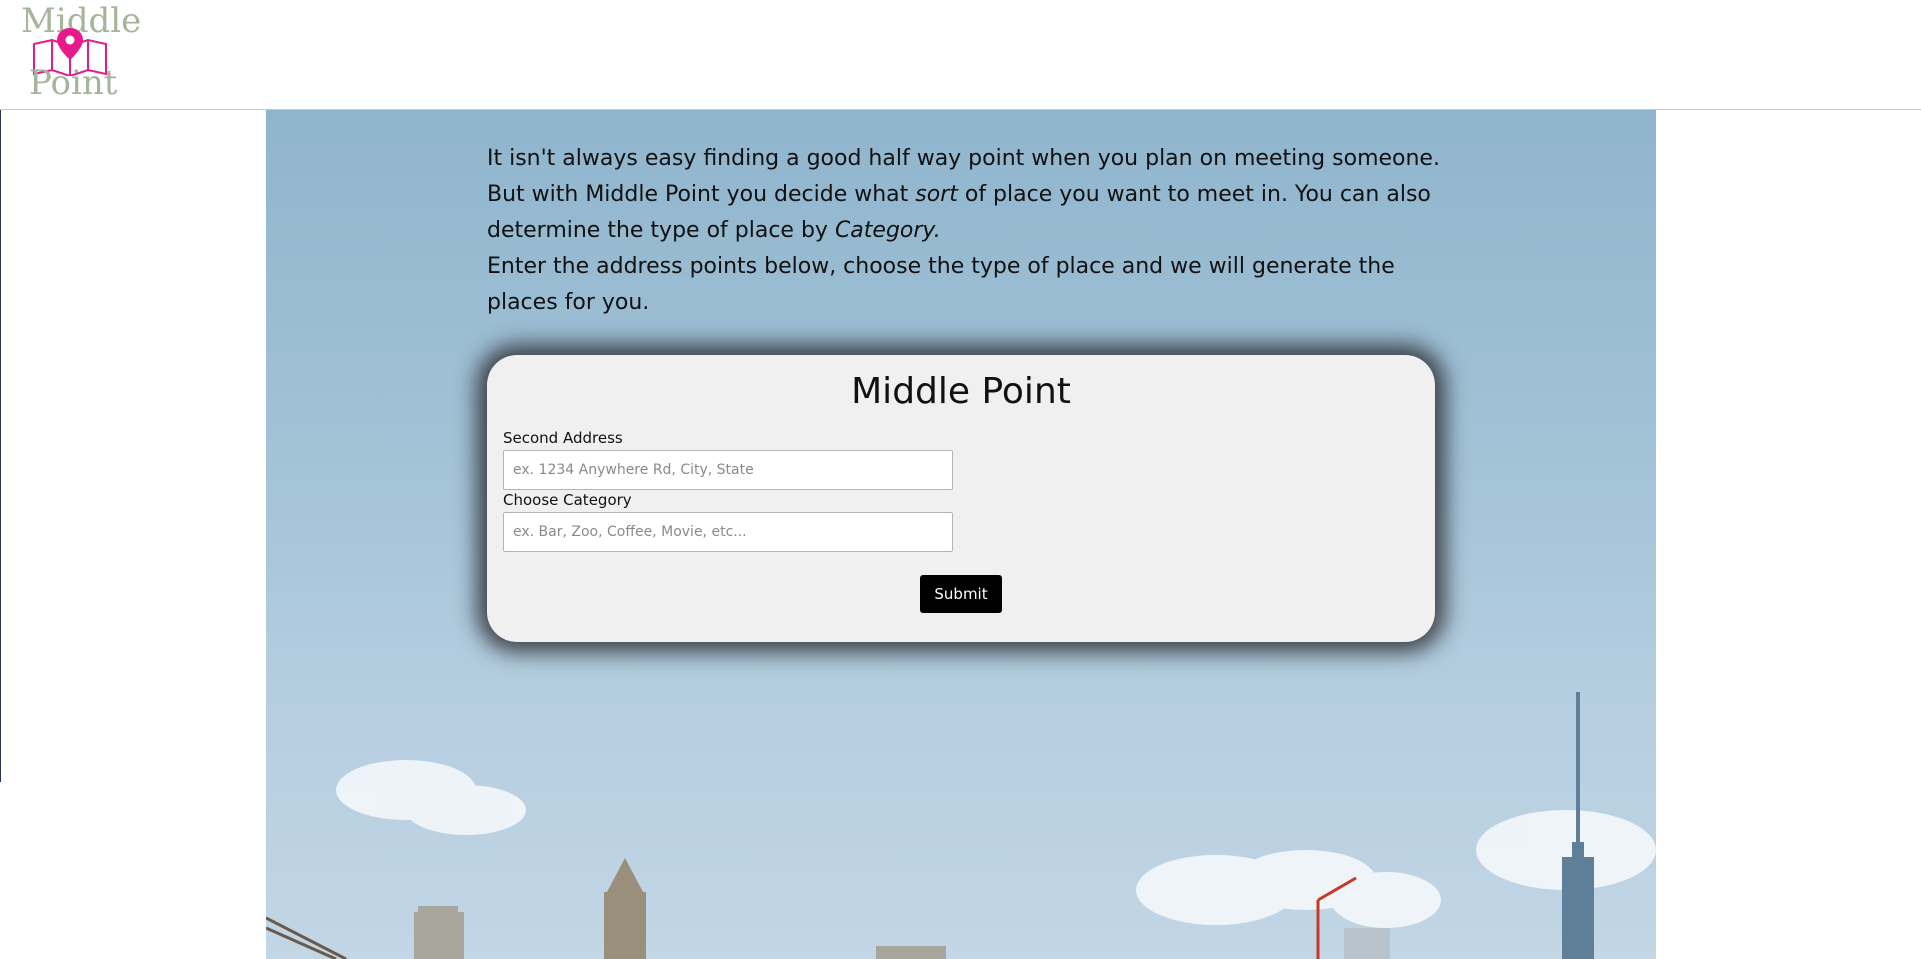 The height and width of the screenshot is (959, 1921). Describe the element at coordinates (0, 446) in the screenshot. I see `left-edge-strip` at that location.